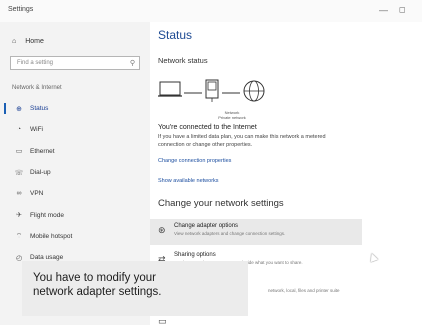 This screenshot has width=422, height=325. I want to click on sidebar-item-label: VPN, so click(37, 194).